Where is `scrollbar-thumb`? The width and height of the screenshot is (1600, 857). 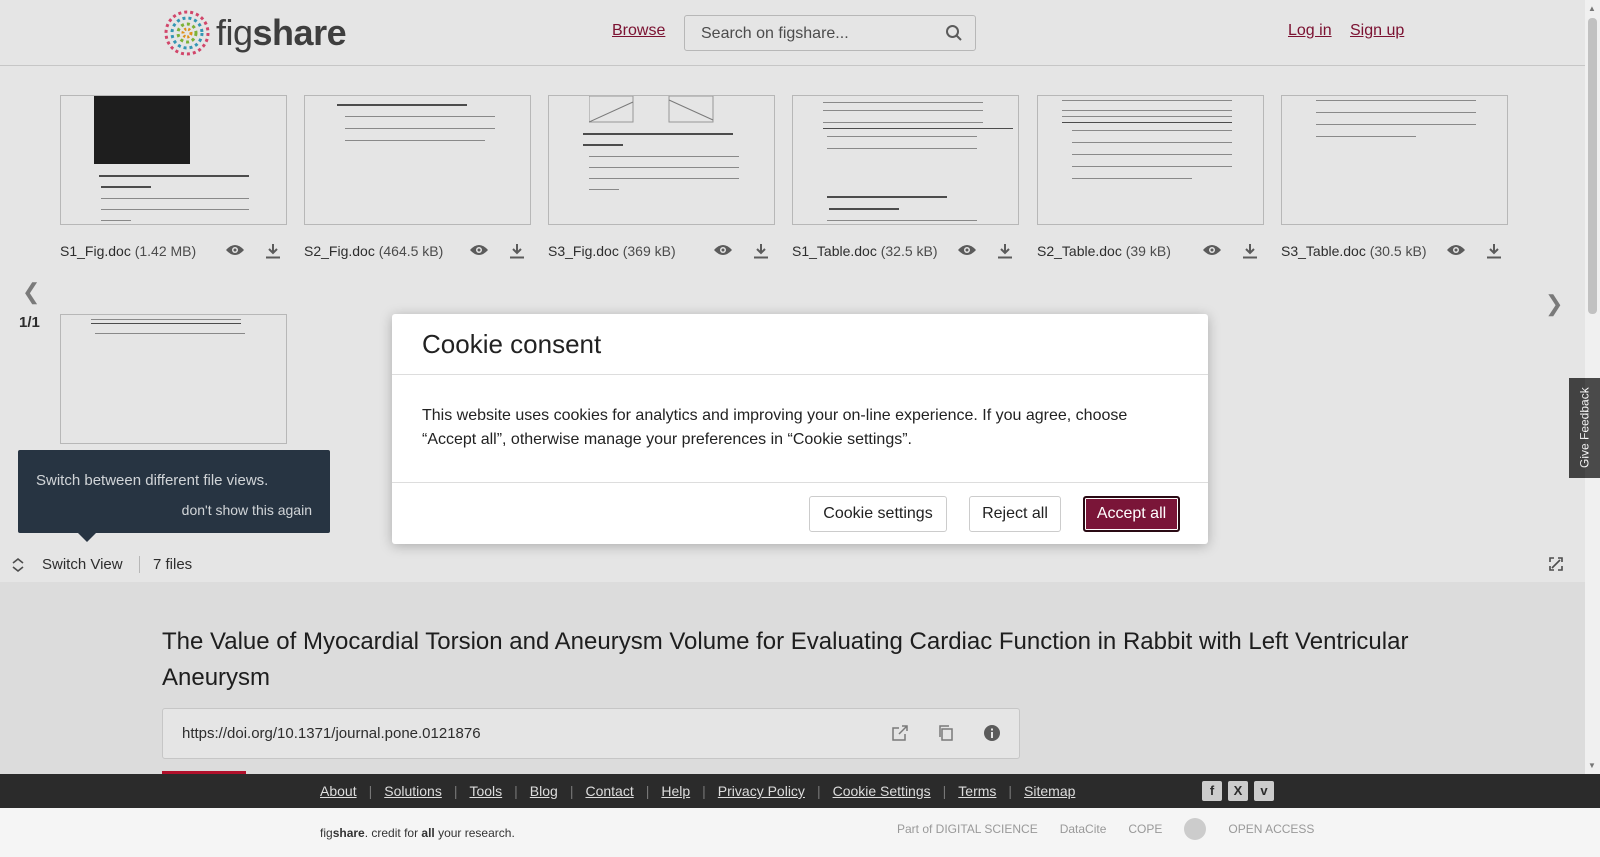 scrollbar-thumb is located at coordinates (1592, 166).